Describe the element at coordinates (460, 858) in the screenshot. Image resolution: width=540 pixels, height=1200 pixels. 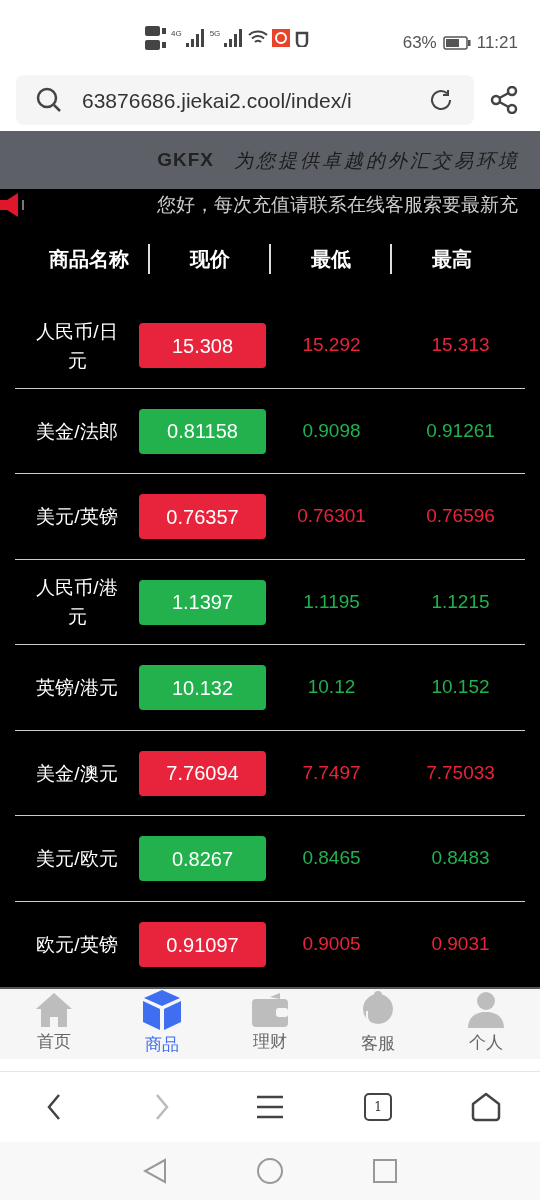
I see `high-price: 0.8483` at that location.